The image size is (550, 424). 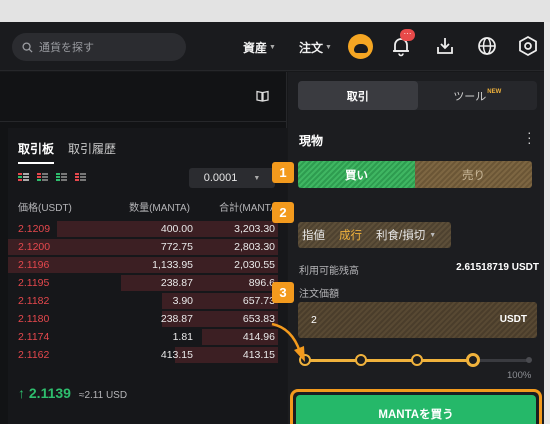 I want to click on precision-select: 0.0001 ▼, so click(x=232, y=178).